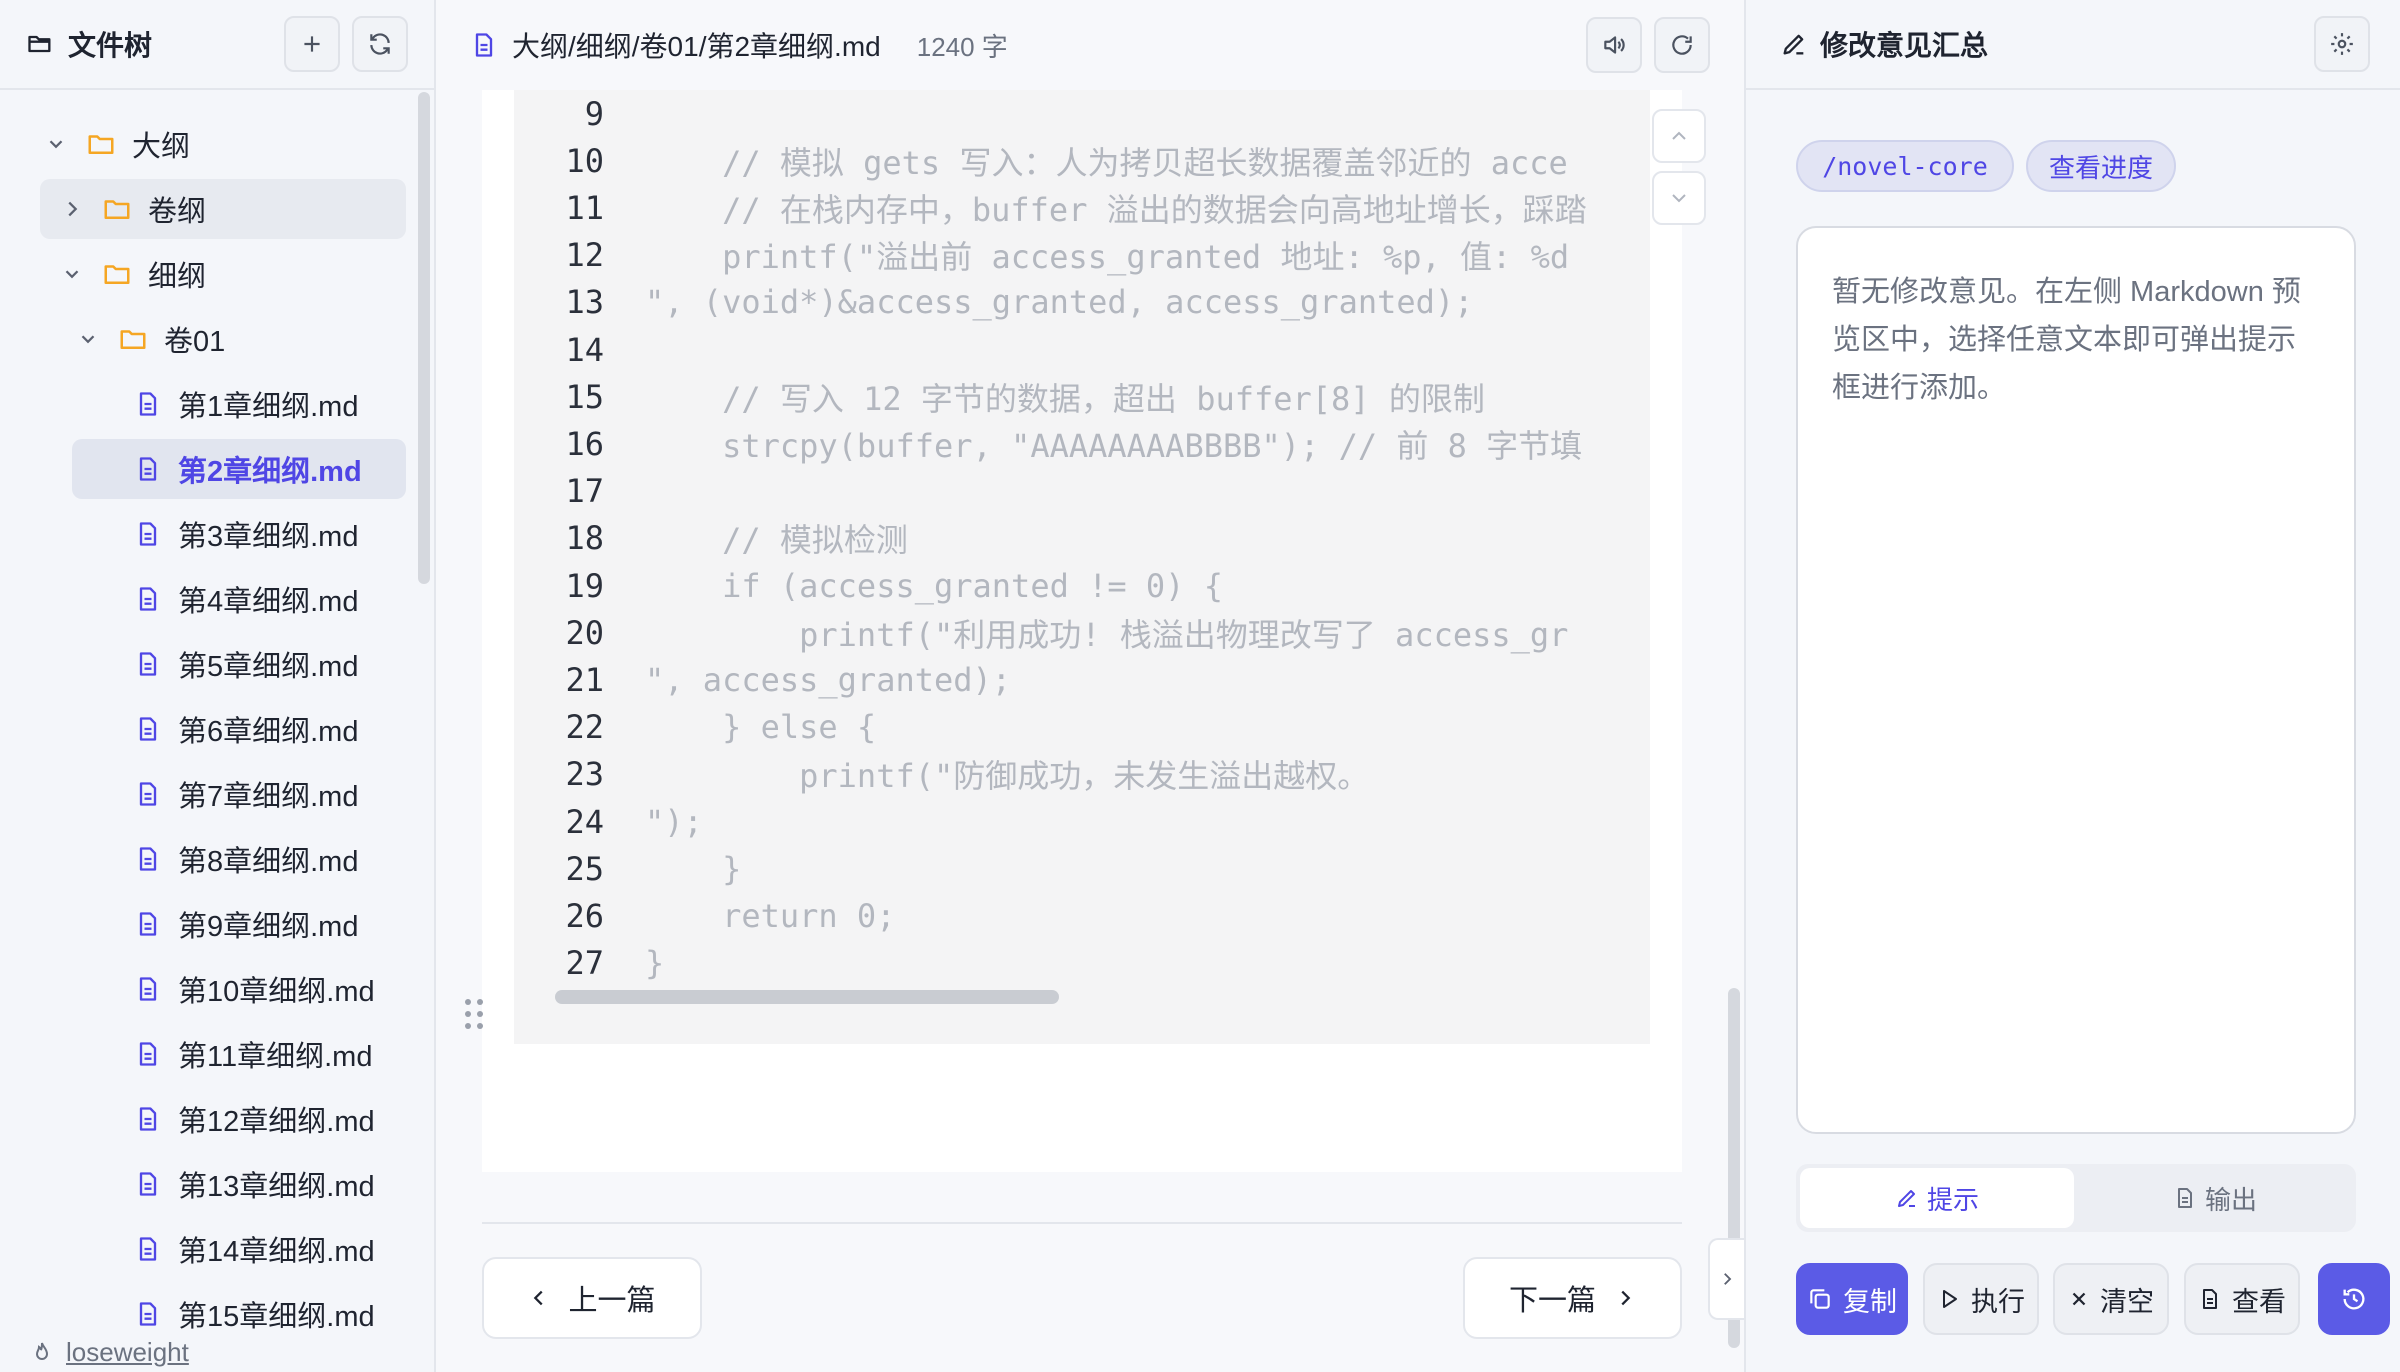 The image size is (2400, 1372). I want to click on tree-file: 第8章细纲.md, so click(246, 859).